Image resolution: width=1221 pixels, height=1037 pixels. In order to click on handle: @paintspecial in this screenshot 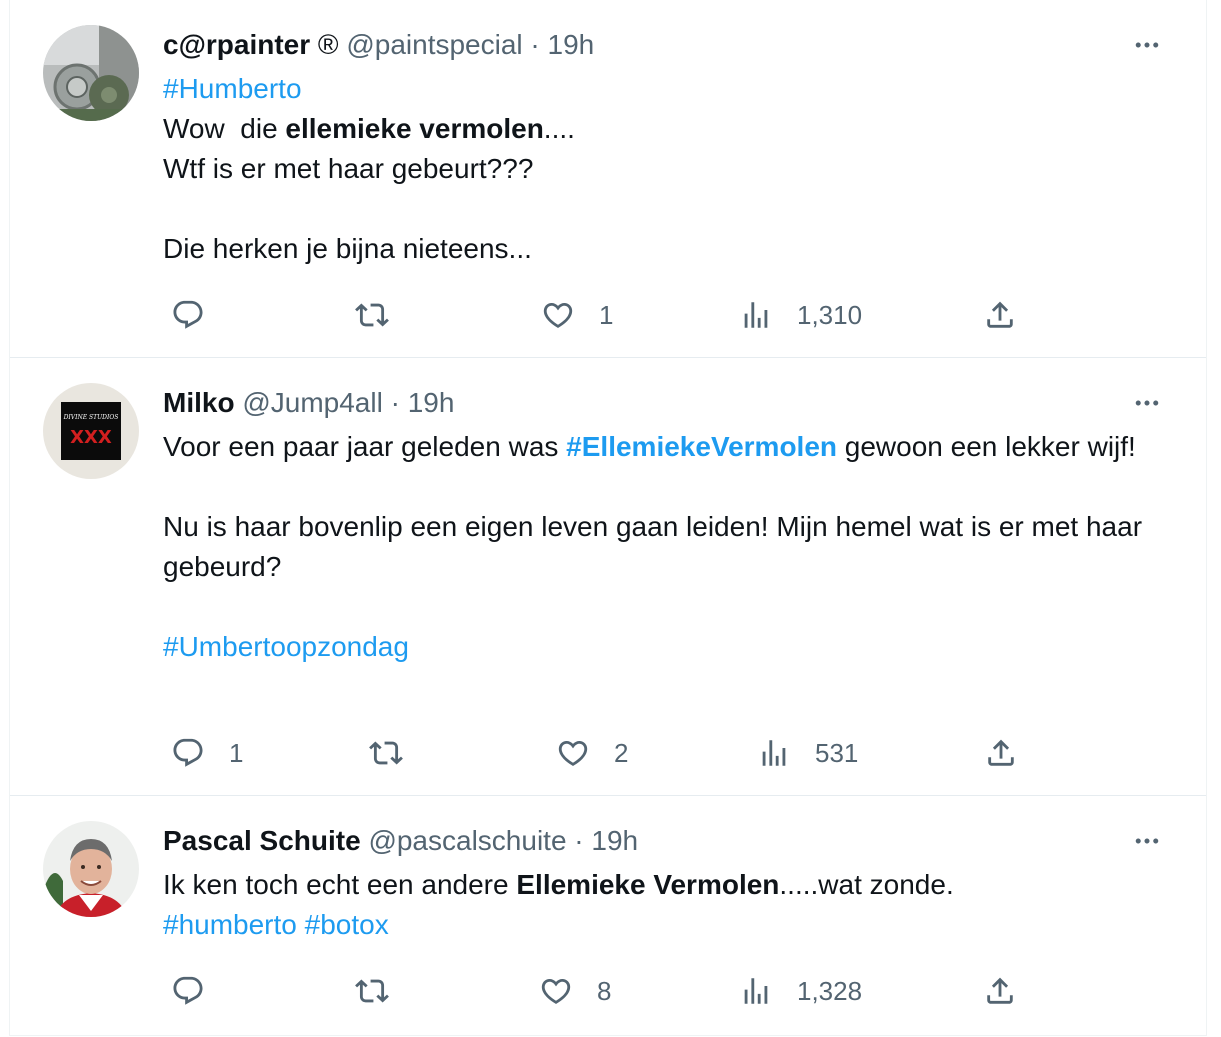, I will do `click(434, 44)`.